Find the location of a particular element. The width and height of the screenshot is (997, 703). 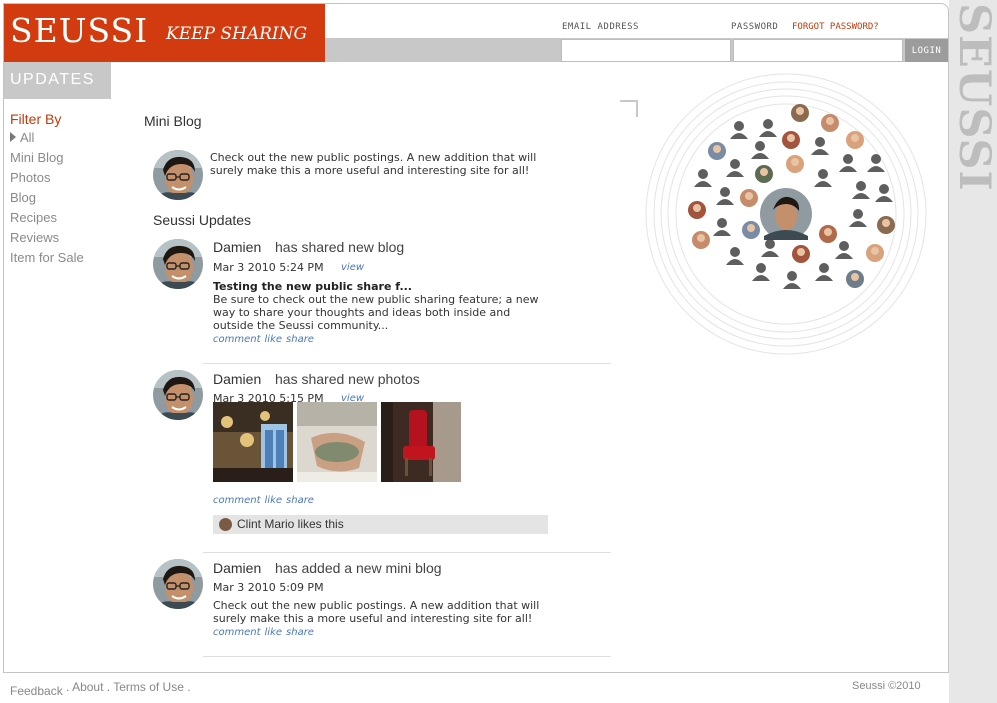

filter-item-reviews: Reviews is located at coordinates (47, 240).